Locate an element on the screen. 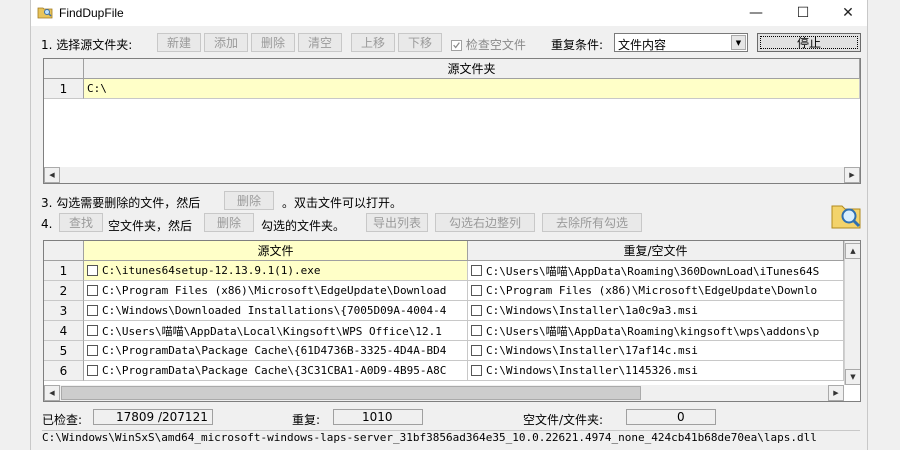 Image resolution: width=900 pixels, height=450 pixels. duplicate-file-header: 重复/空文件 is located at coordinates (656, 251).